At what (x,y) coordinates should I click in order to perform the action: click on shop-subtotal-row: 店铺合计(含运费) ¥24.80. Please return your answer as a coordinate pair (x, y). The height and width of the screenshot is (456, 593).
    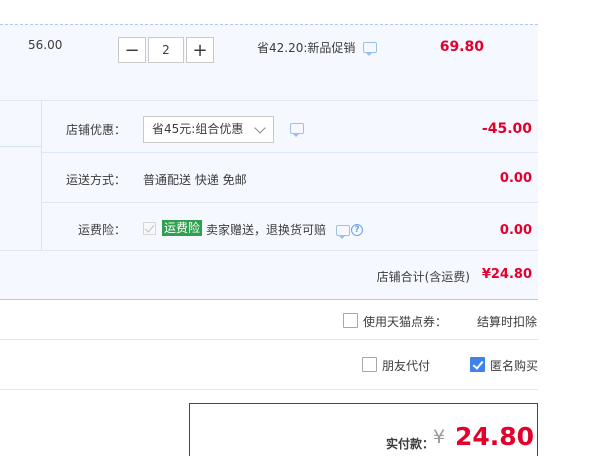
    Looking at the image, I should click on (269, 275).